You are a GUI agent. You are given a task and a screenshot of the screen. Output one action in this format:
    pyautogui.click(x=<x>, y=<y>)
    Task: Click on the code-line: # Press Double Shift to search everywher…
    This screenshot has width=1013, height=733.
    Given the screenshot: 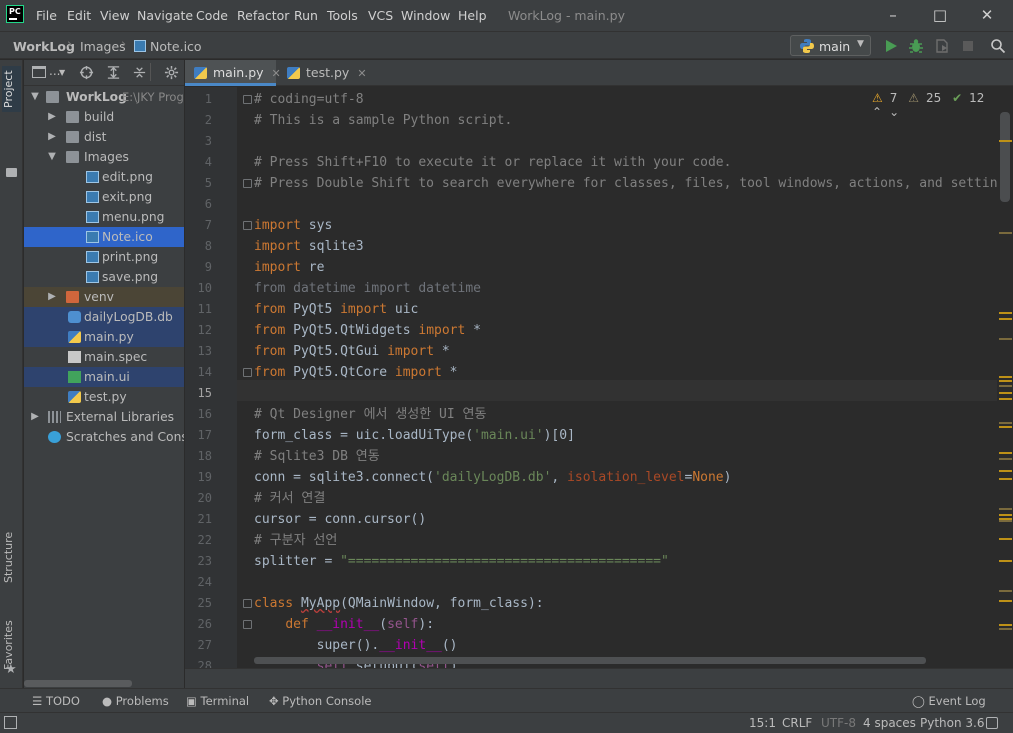 What is the action you would take?
    pyautogui.click(x=625, y=183)
    